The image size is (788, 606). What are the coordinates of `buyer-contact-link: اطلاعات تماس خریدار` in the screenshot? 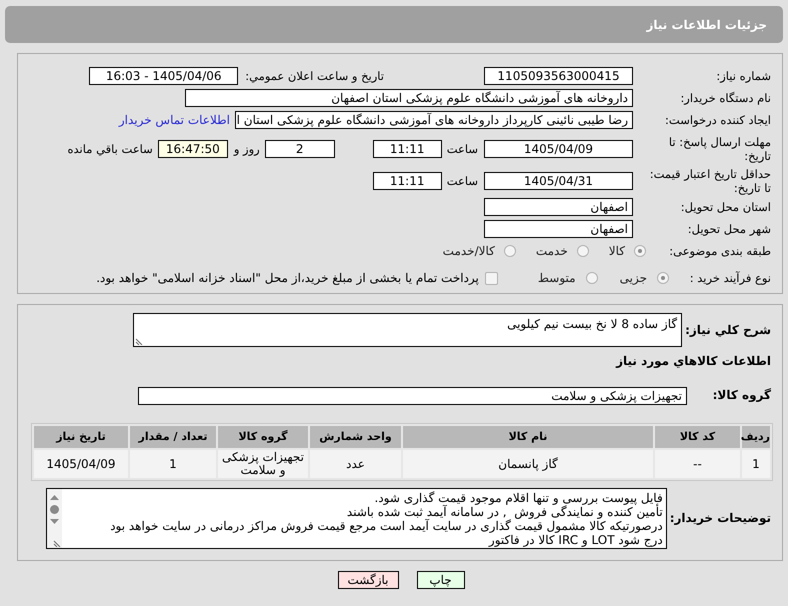 It's located at (174, 120).